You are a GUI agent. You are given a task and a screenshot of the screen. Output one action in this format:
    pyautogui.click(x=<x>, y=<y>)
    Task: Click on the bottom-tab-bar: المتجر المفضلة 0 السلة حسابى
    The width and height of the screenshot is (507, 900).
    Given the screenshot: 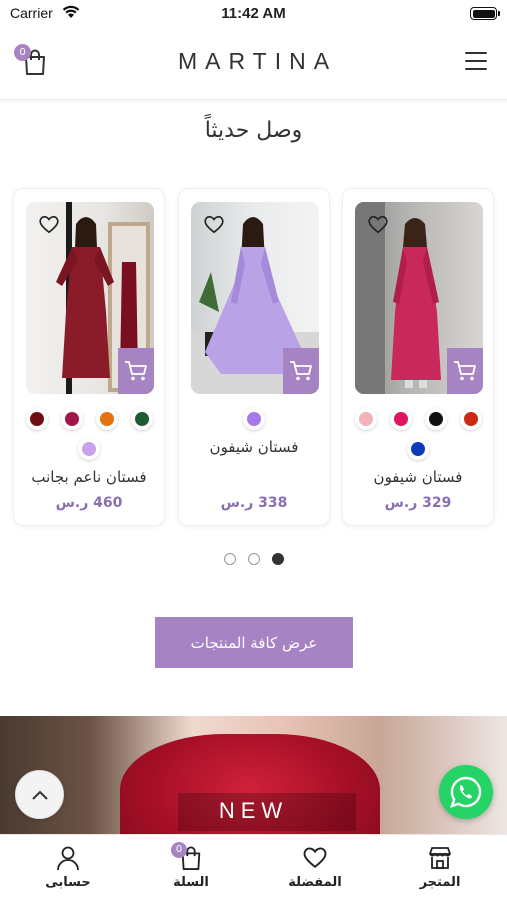 What is the action you would take?
    pyautogui.click(x=253, y=867)
    